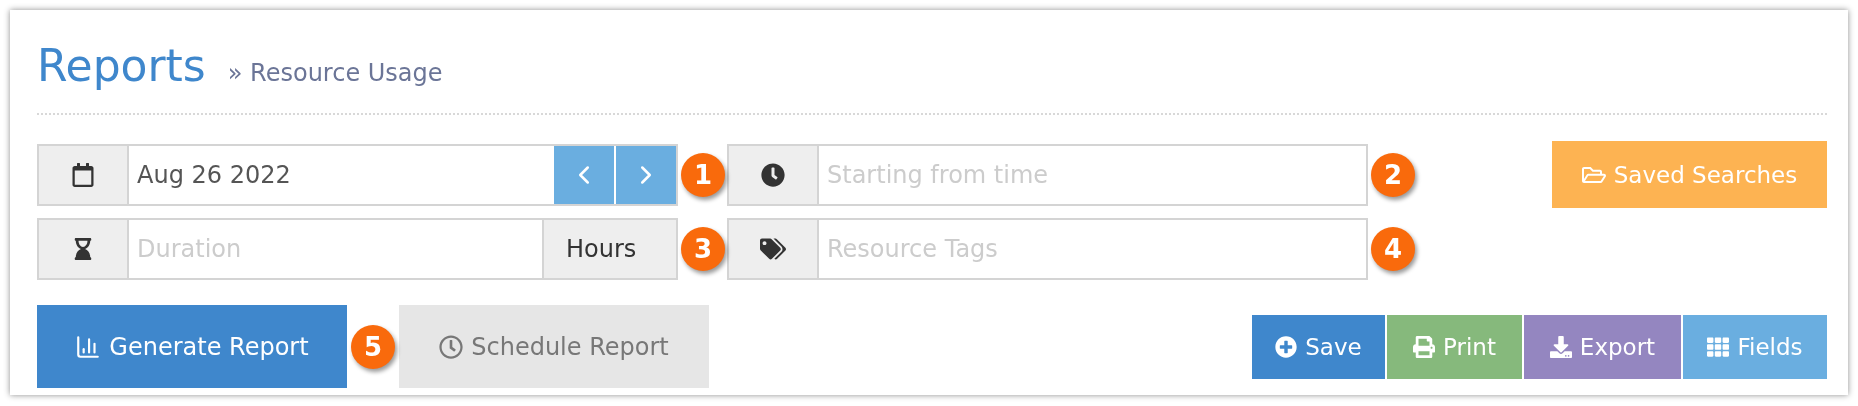 This screenshot has width=1858, height=406. I want to click on plus-icon, so click(1286, 346).